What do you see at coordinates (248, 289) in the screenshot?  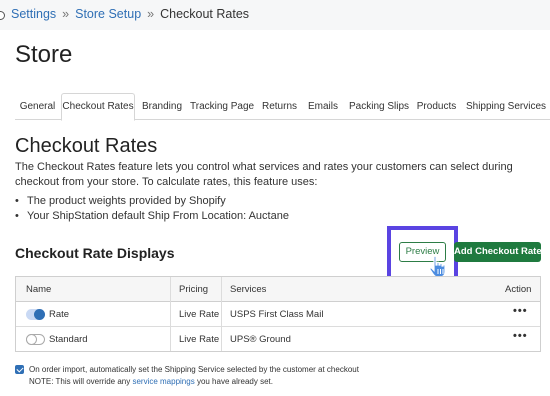 I see `header-services: Services` at bounding box center [248, 289].